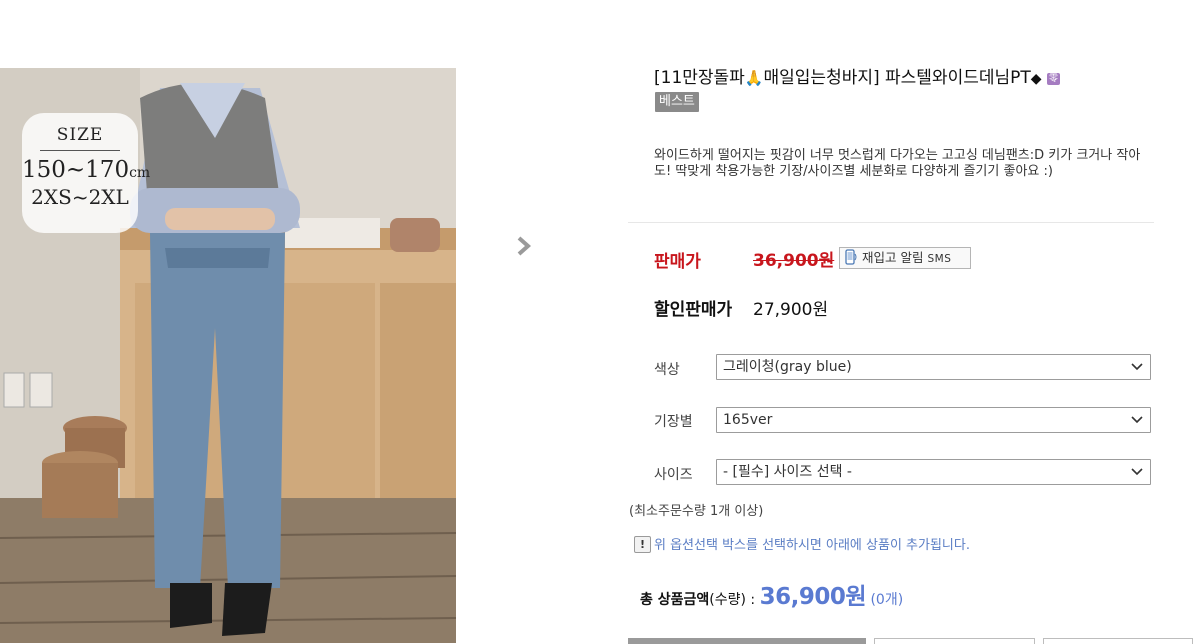 Image resolution: width=1193 pixels, height=644 pixels. What do you see at coordinates (76, 170) in the screenshot?
I see `size-badge-range-value: 150~170` at bounding box center [76, 170].